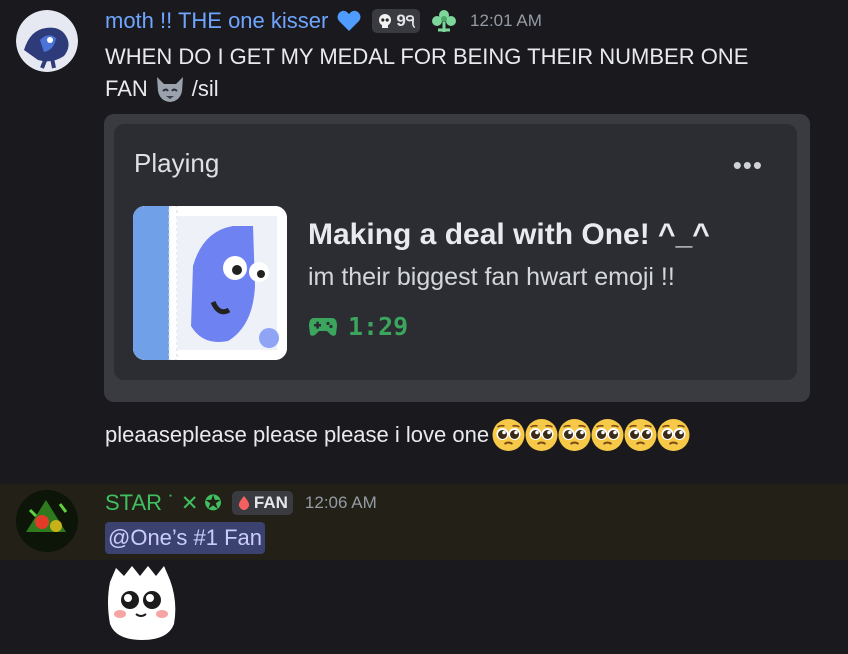  I want to click on role-badge: FAN, so click(262, 503).